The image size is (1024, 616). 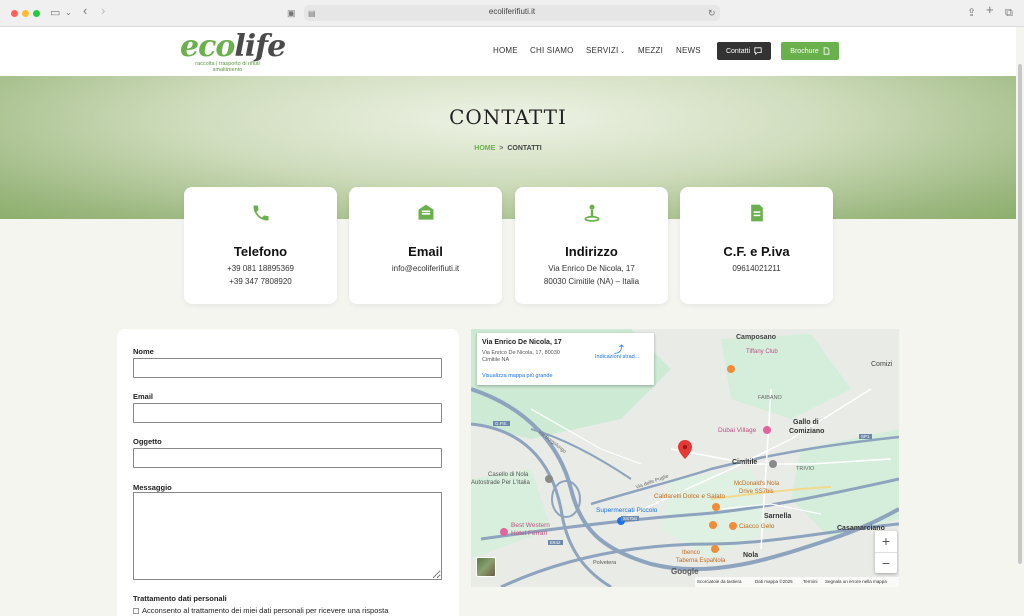 What do you see at coordinates (517, 376) in the screenshot?
I see `larger-map-link: Visualizza mappa più grande` at bounding box center [517, 376].